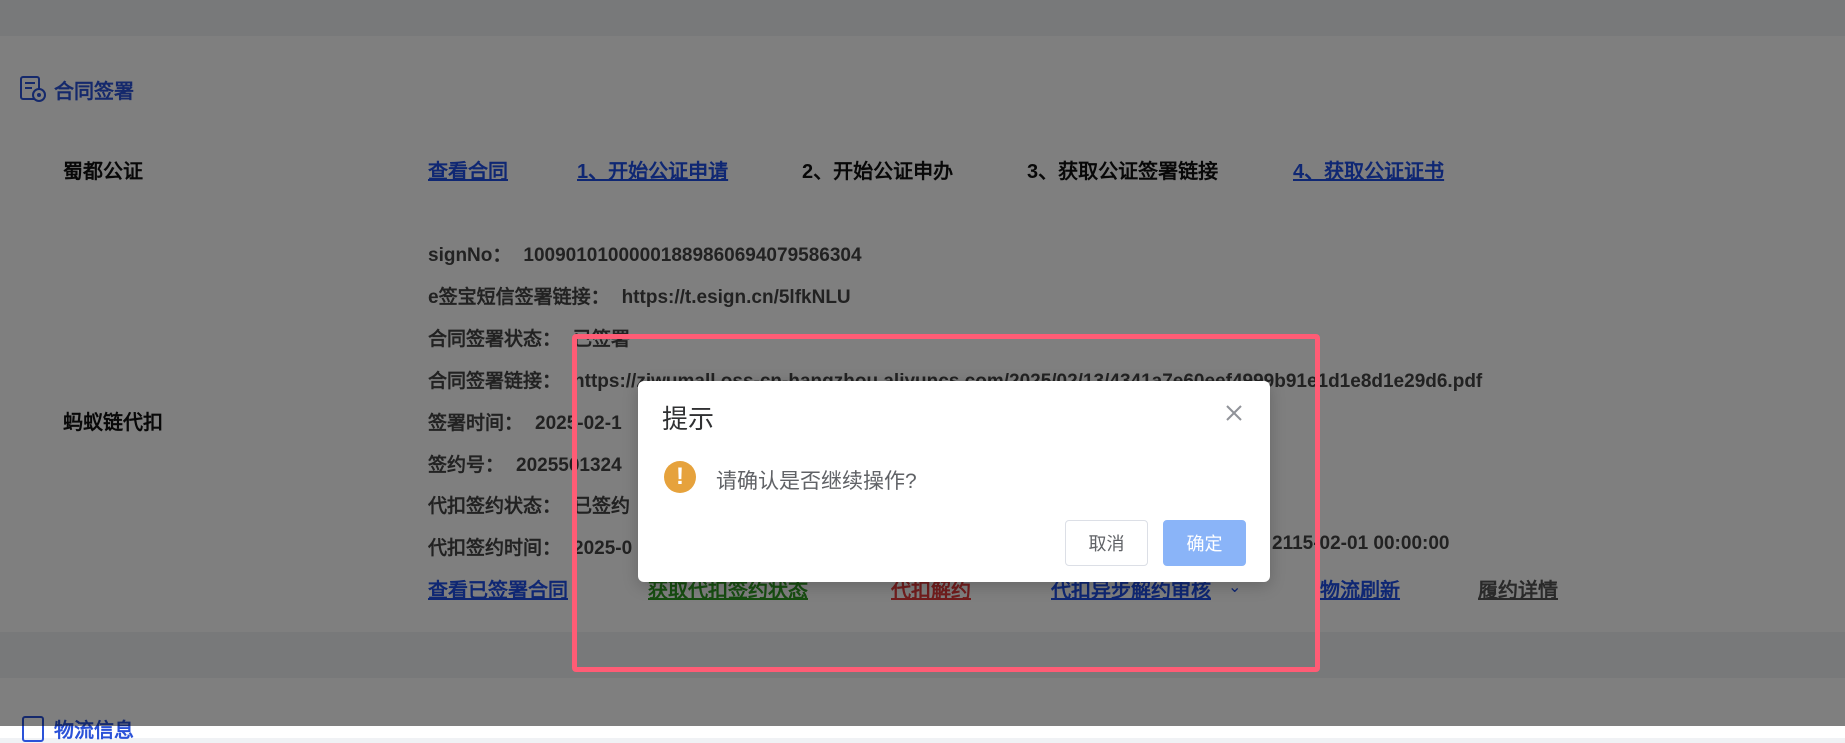  What do you see at coordinates (680, 477) in the screenshot?
I see `warning-icon: !` at bounding box center [680, 477].